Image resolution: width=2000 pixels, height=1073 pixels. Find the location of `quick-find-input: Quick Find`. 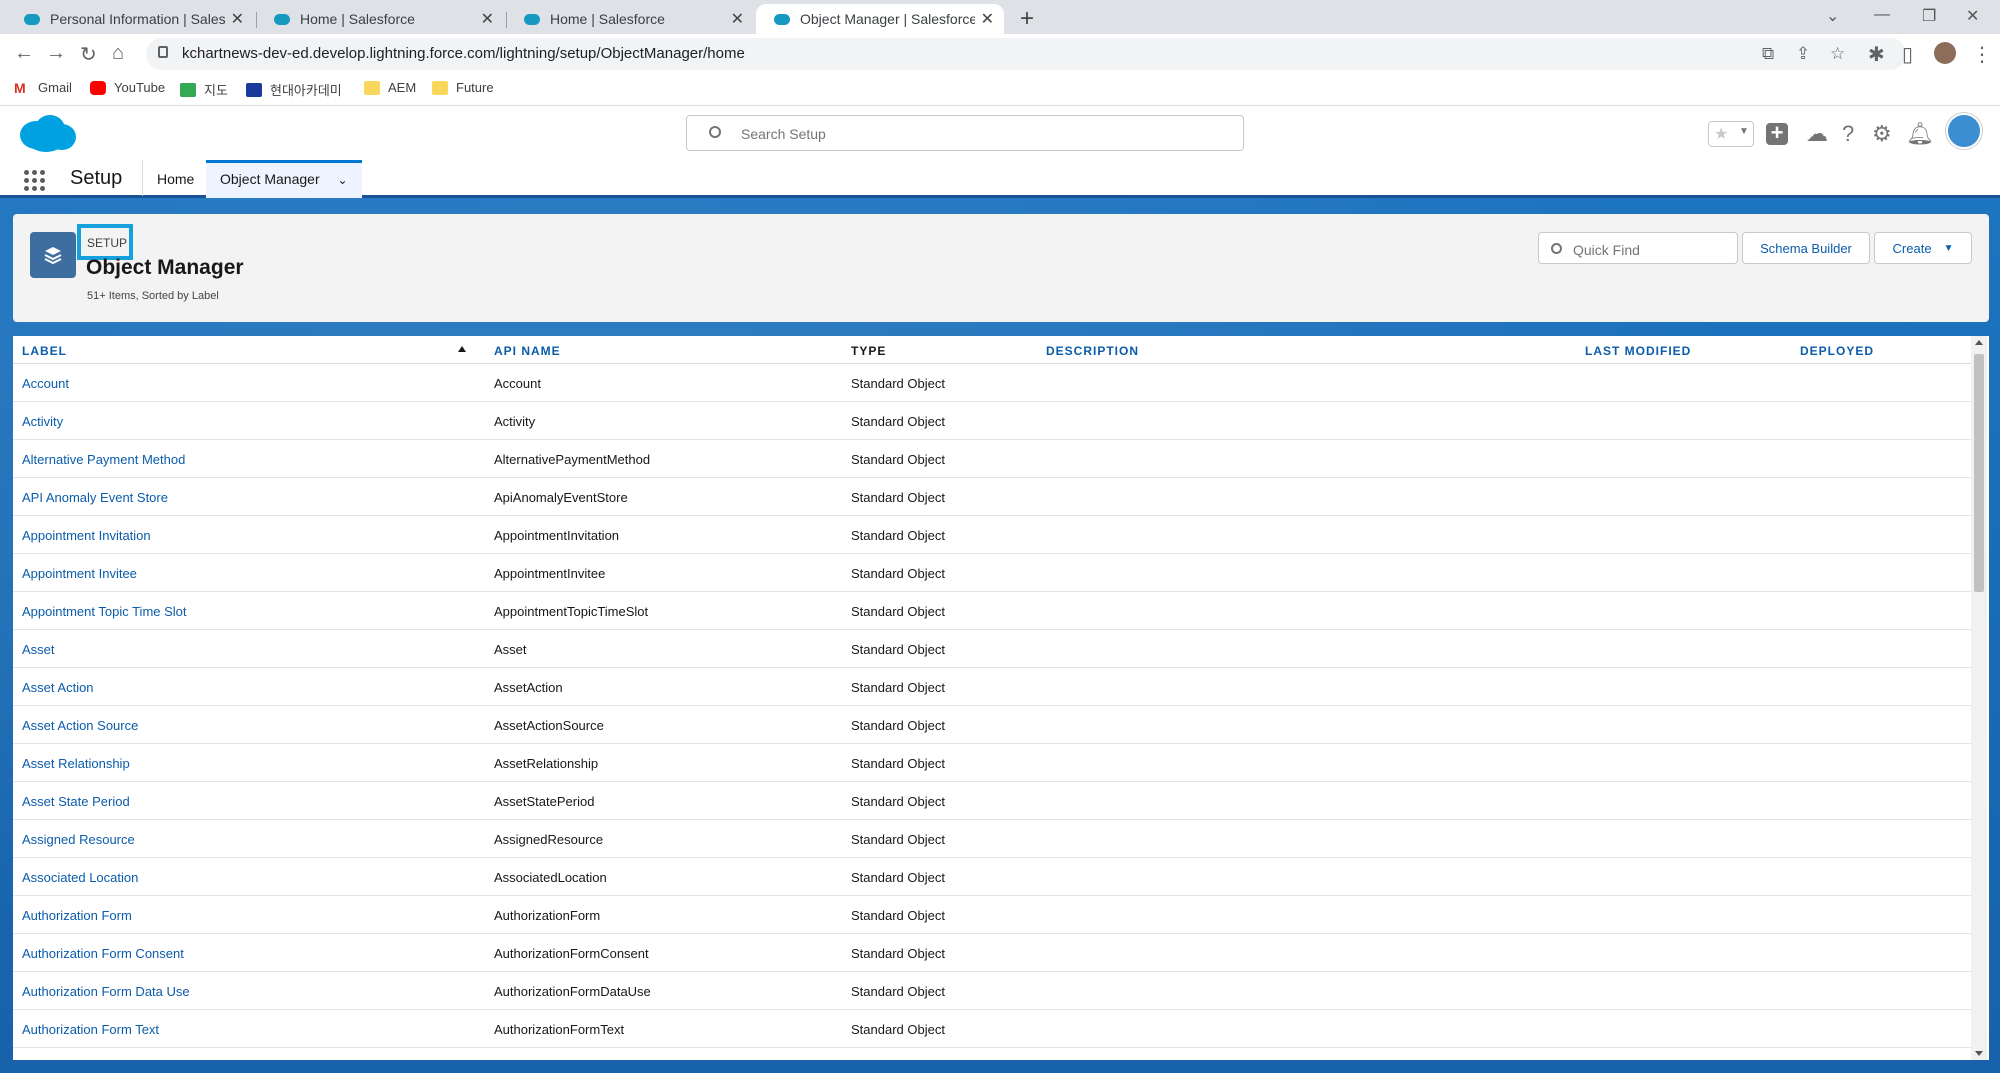

quick-find-input: Quick Find is located at coordinates (1638, 248).